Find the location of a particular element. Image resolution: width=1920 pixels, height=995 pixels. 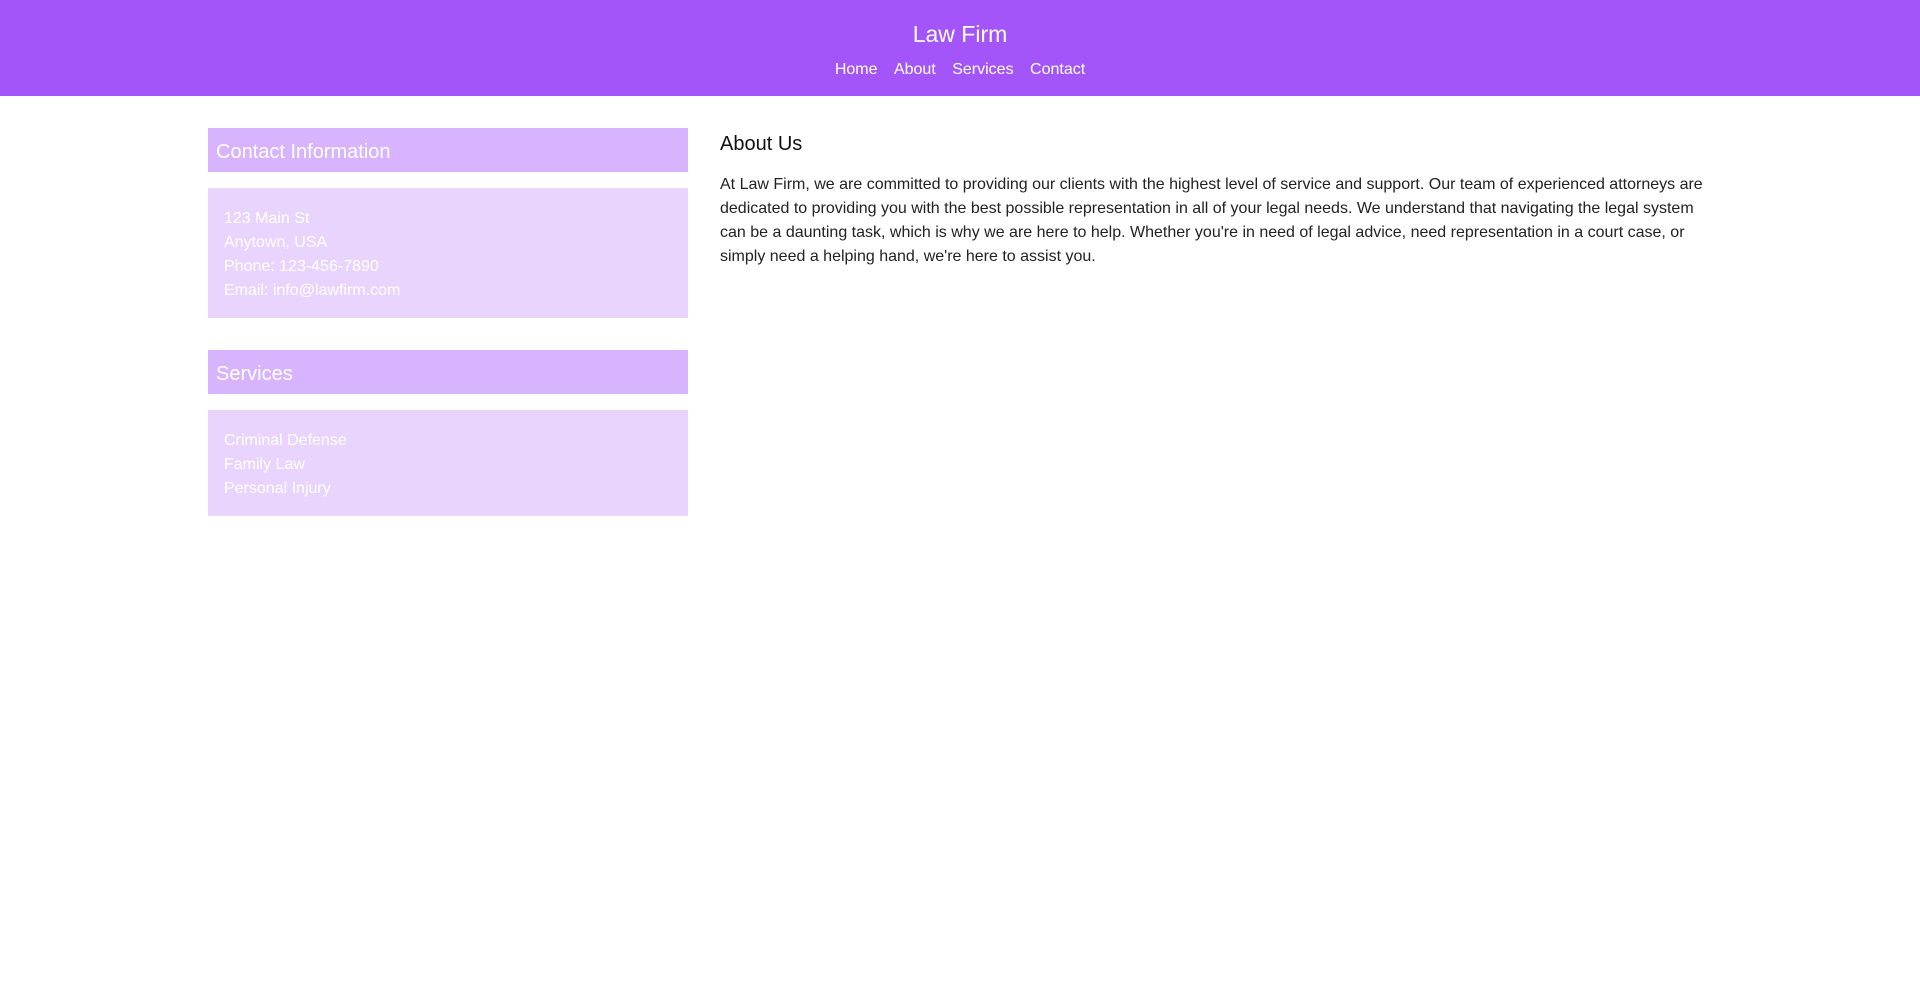

services-heading: Services is located at coordinates (448, 372).